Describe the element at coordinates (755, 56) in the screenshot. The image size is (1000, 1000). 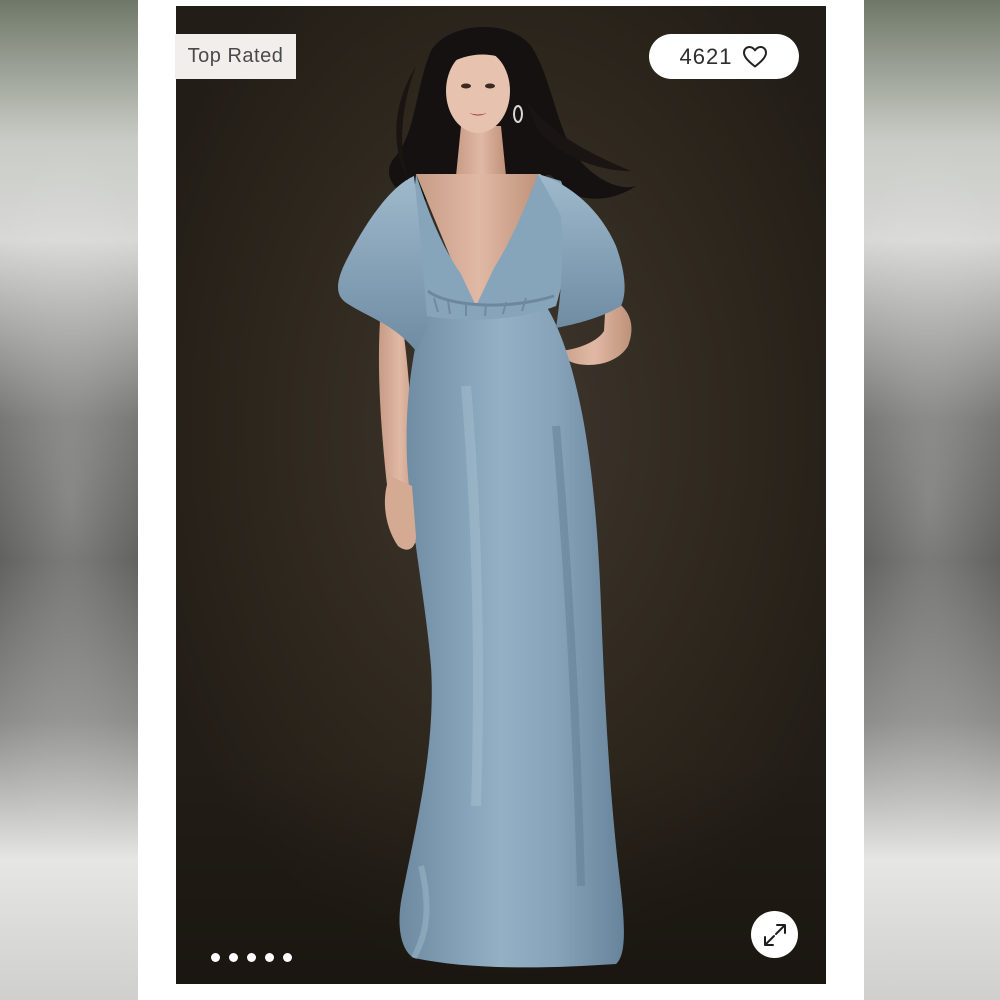
I see `heart-outline-icon` at that location.